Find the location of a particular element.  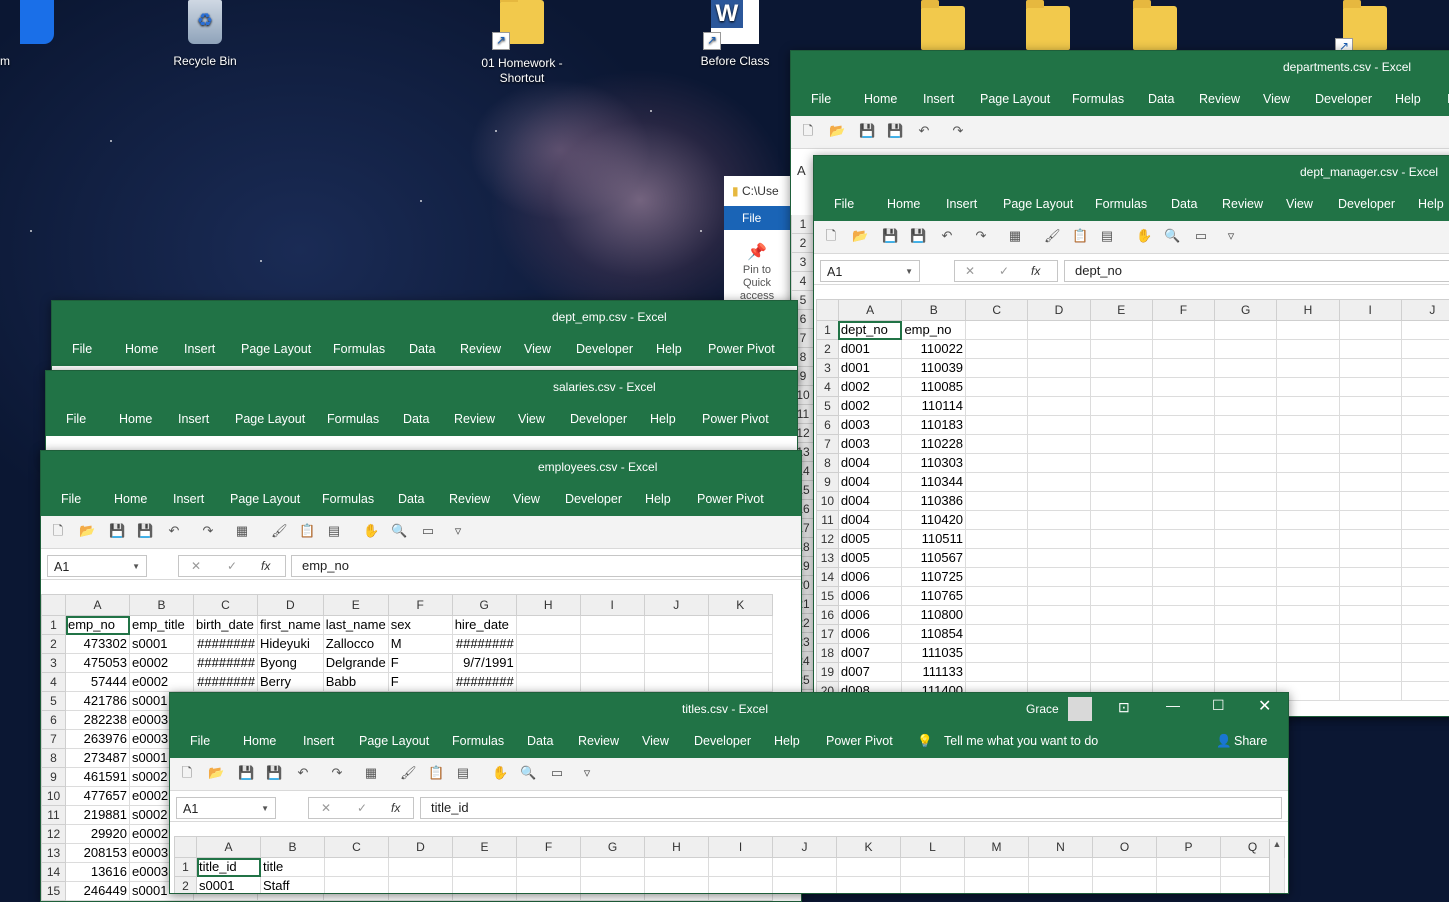

cell: Byong is located at coordinates (291, 663).